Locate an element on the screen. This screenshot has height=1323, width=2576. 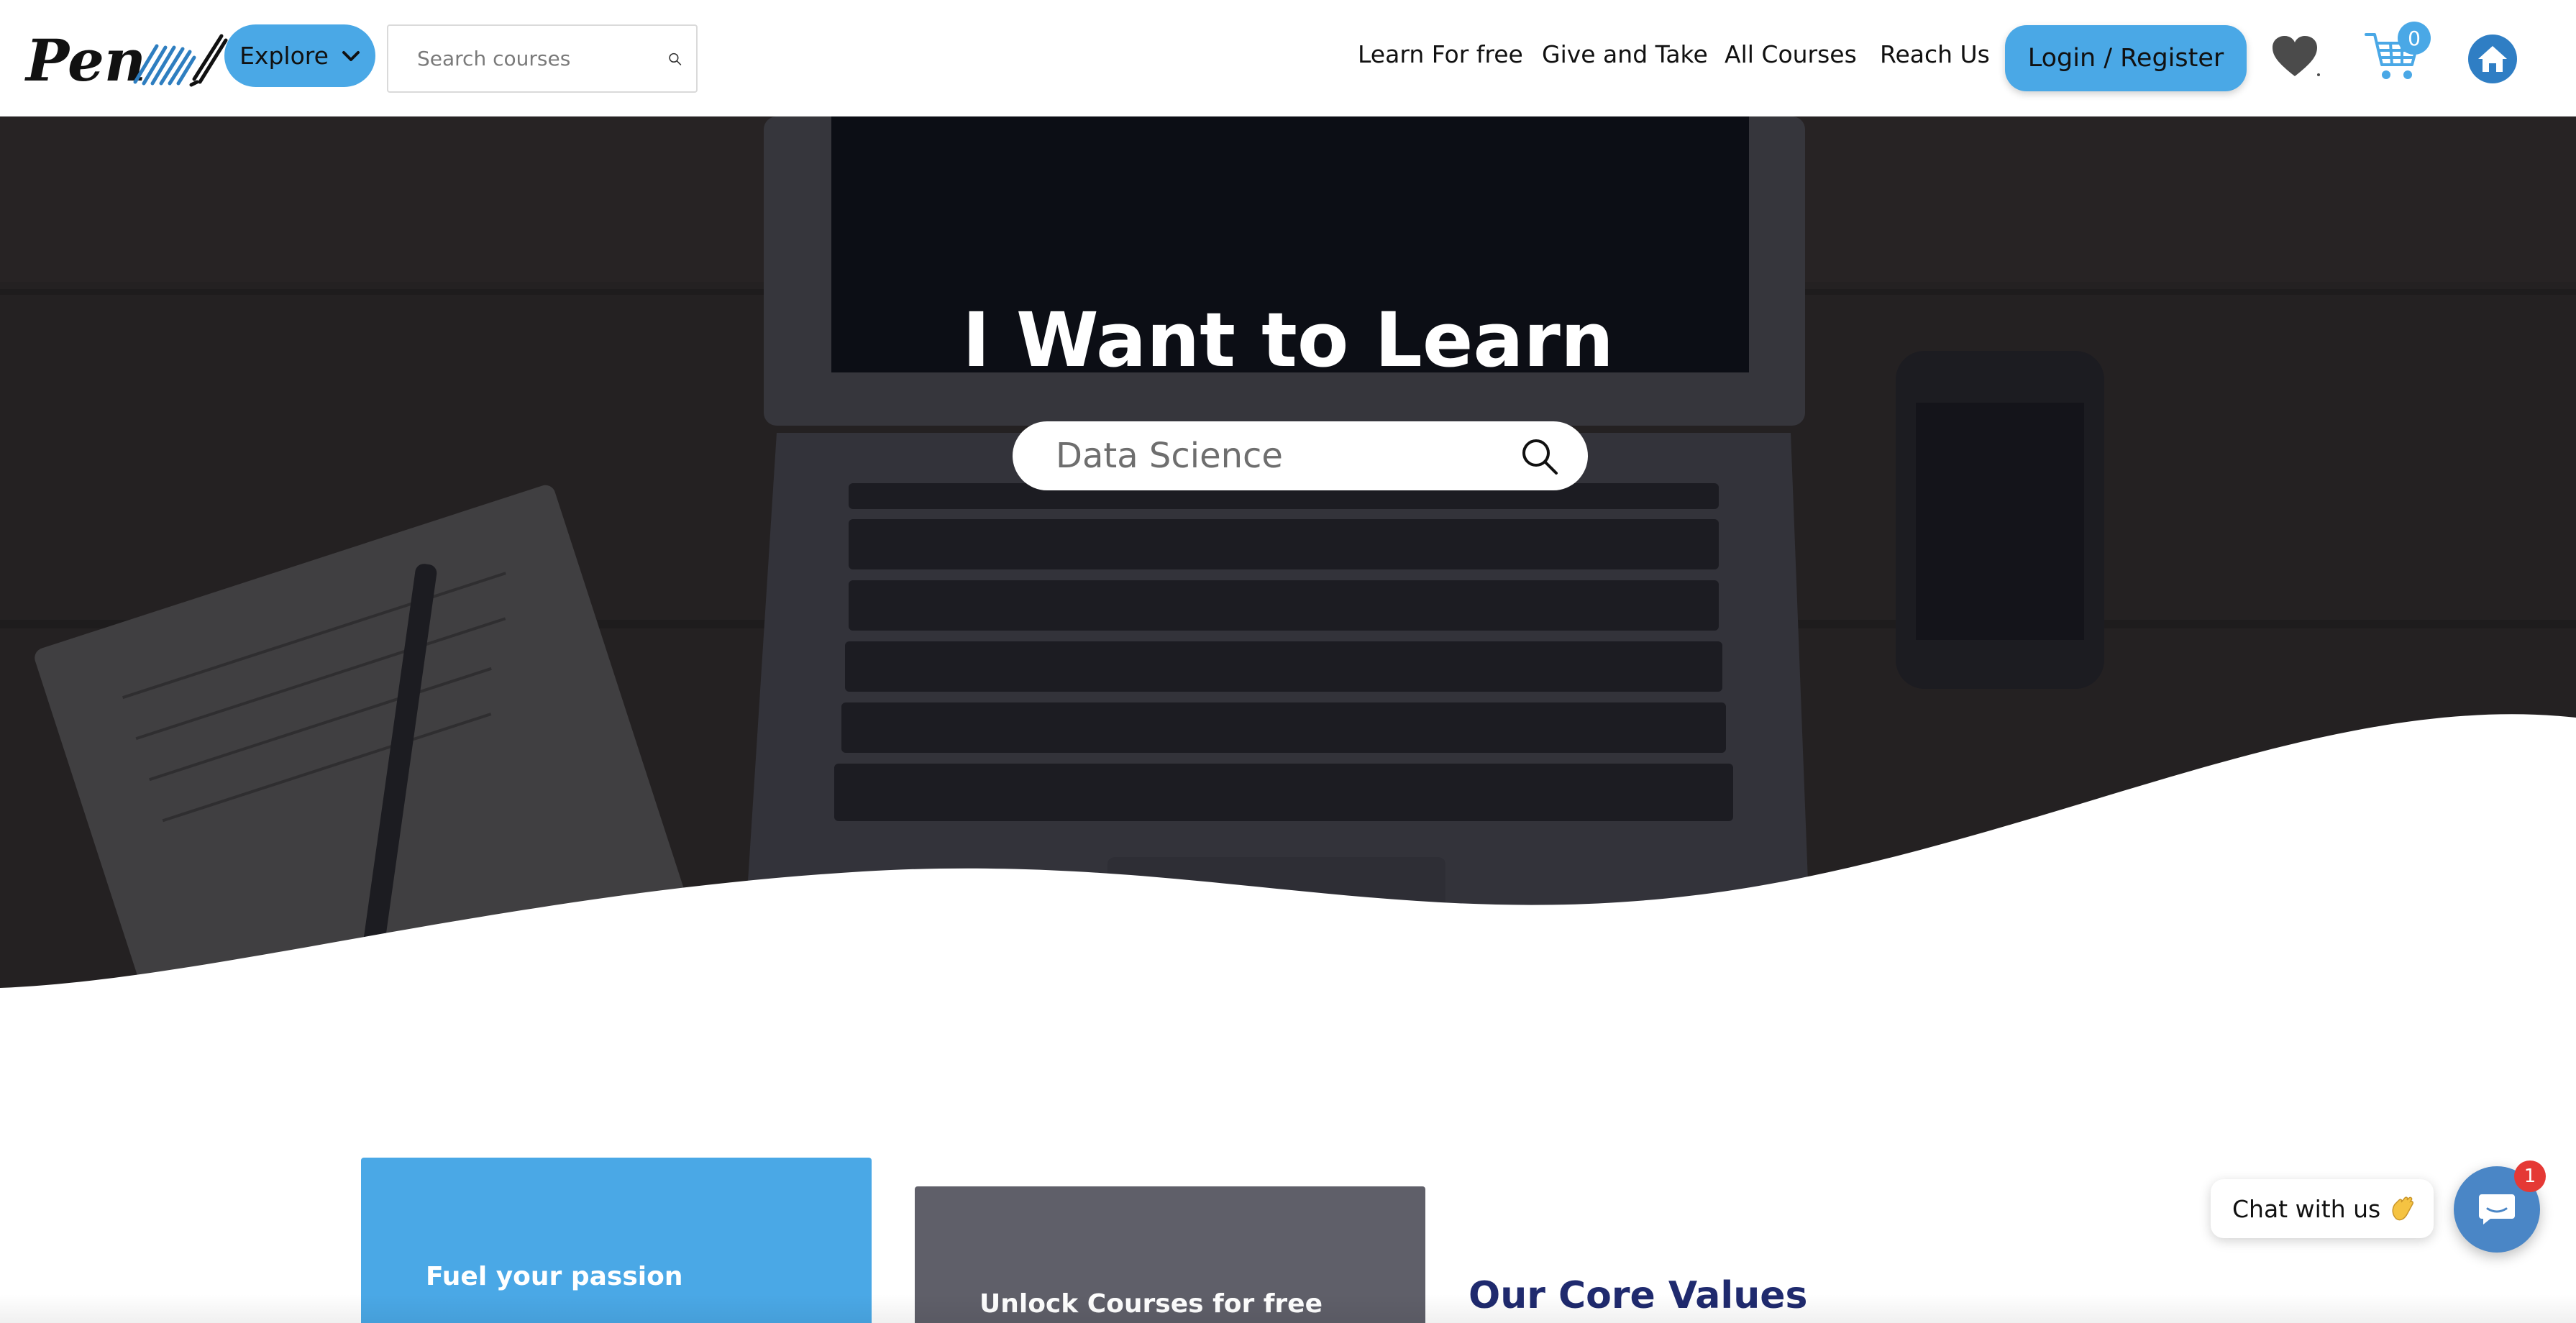
cart-count-badge: 0 is located at coordinates (2414, 38).